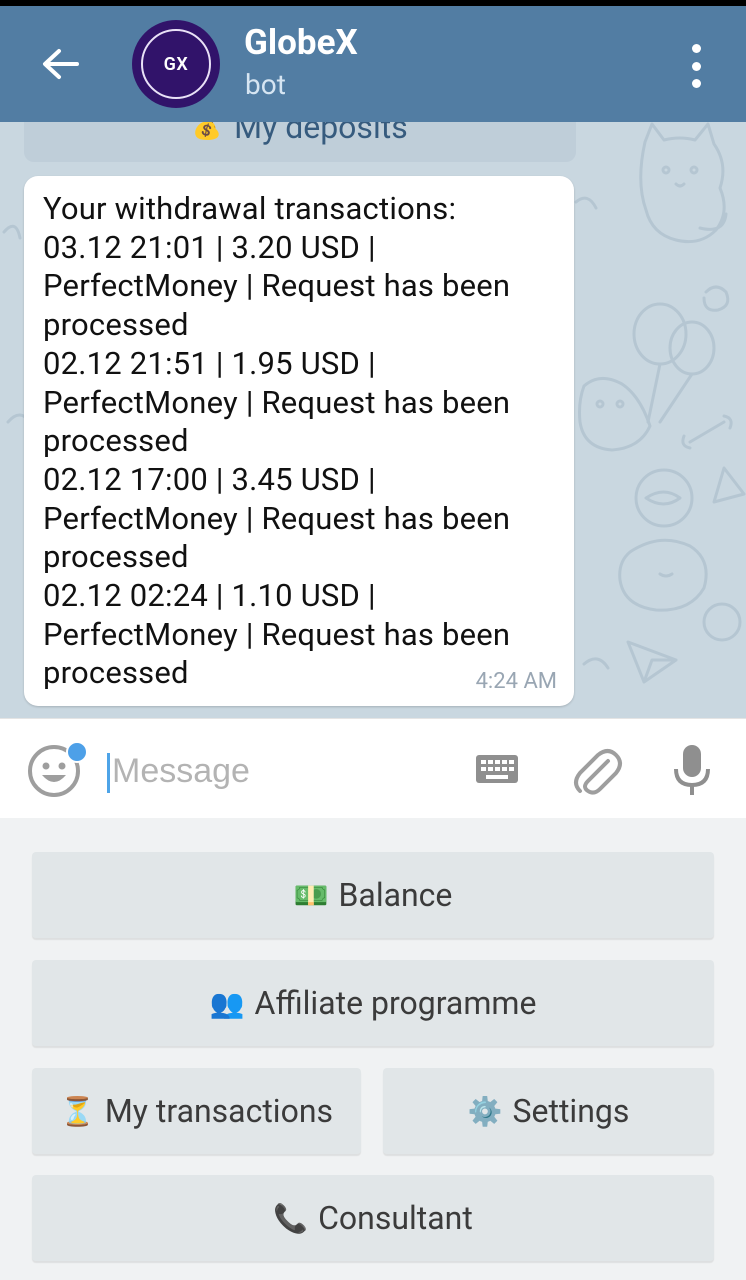  I want to click on paperclip-icon, so click(596, 771).